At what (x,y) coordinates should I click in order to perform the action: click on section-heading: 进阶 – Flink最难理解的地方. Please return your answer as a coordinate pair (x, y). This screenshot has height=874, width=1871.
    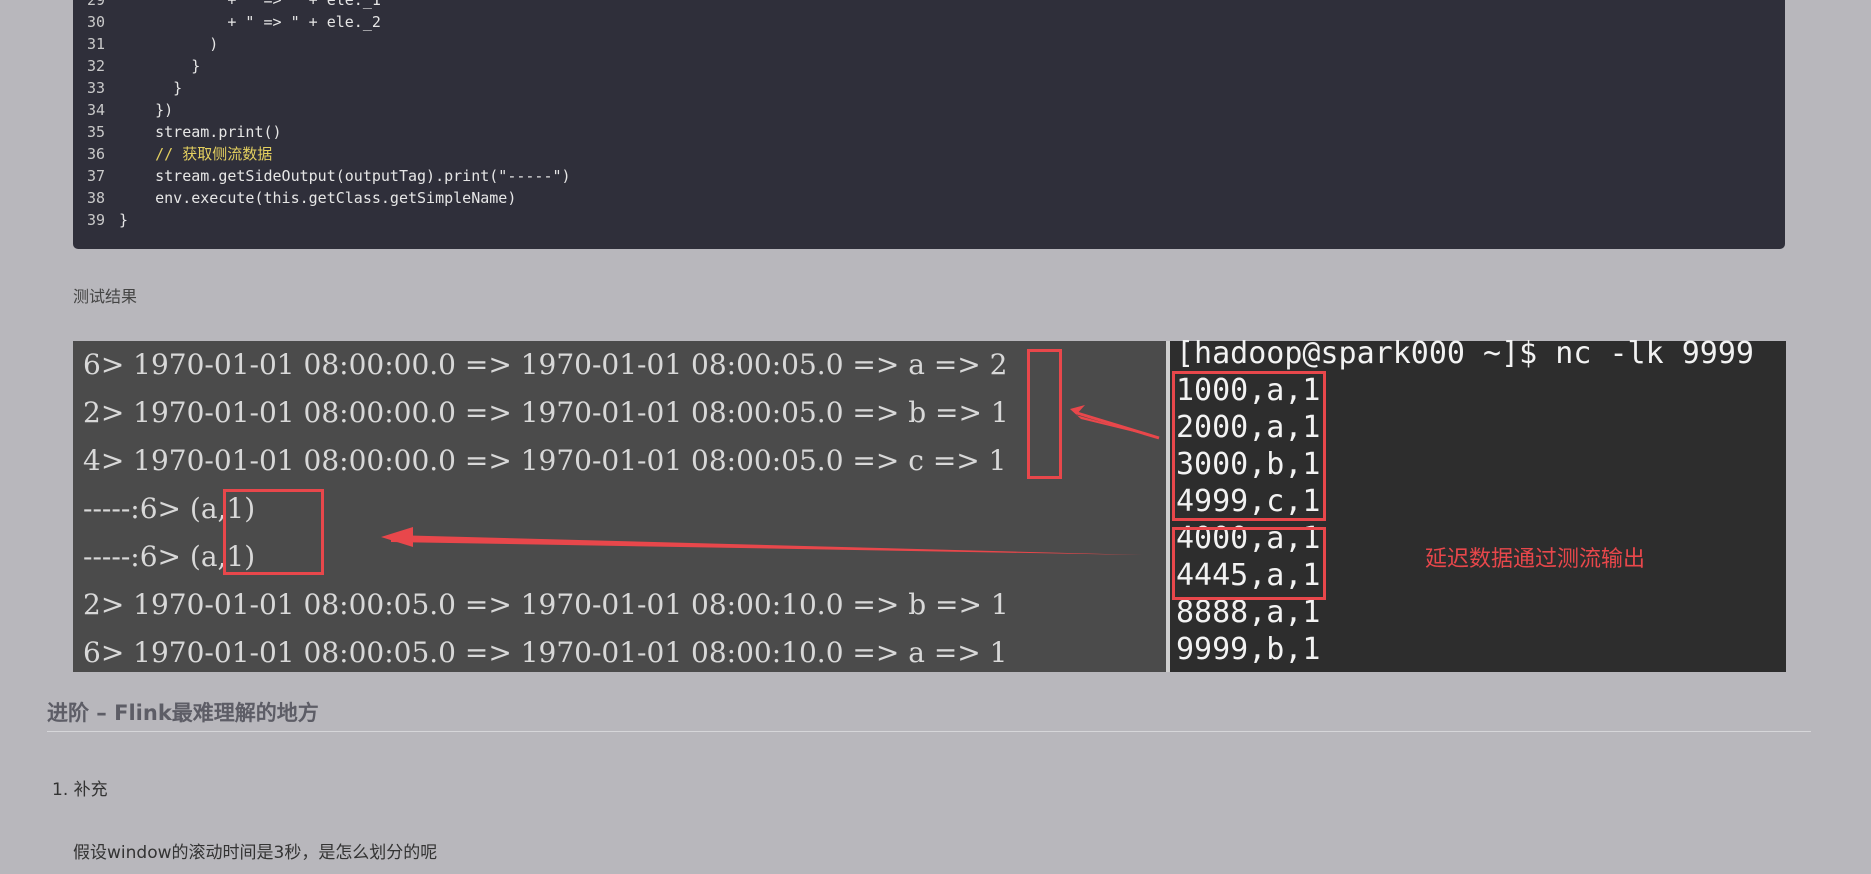
    Looking at the image, I should click on (183, 713).